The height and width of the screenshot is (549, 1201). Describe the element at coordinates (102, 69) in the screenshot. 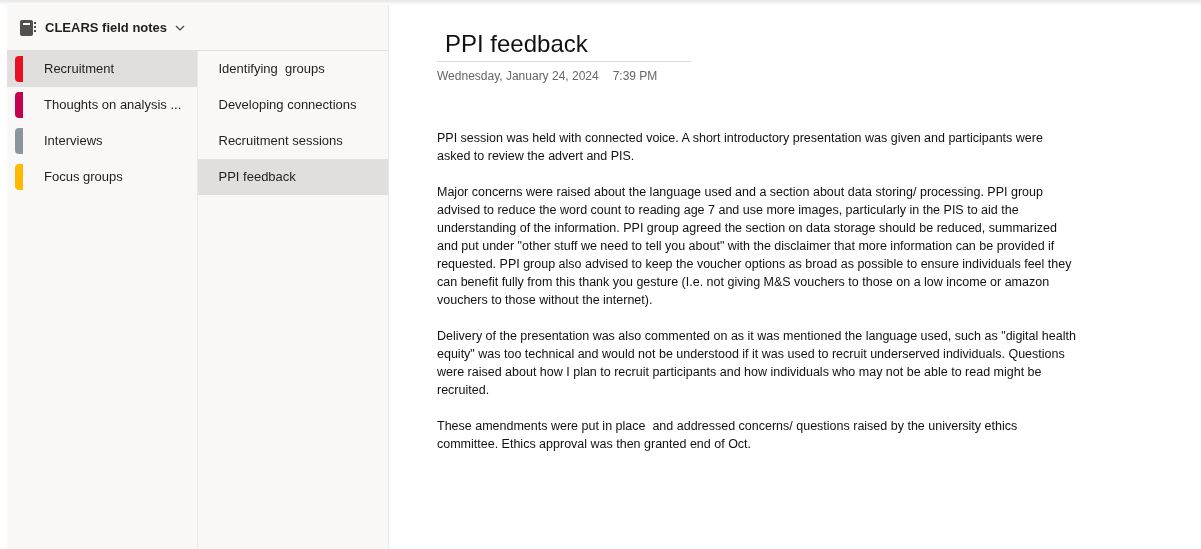

I see `section-tab: Recruitment` at that location.